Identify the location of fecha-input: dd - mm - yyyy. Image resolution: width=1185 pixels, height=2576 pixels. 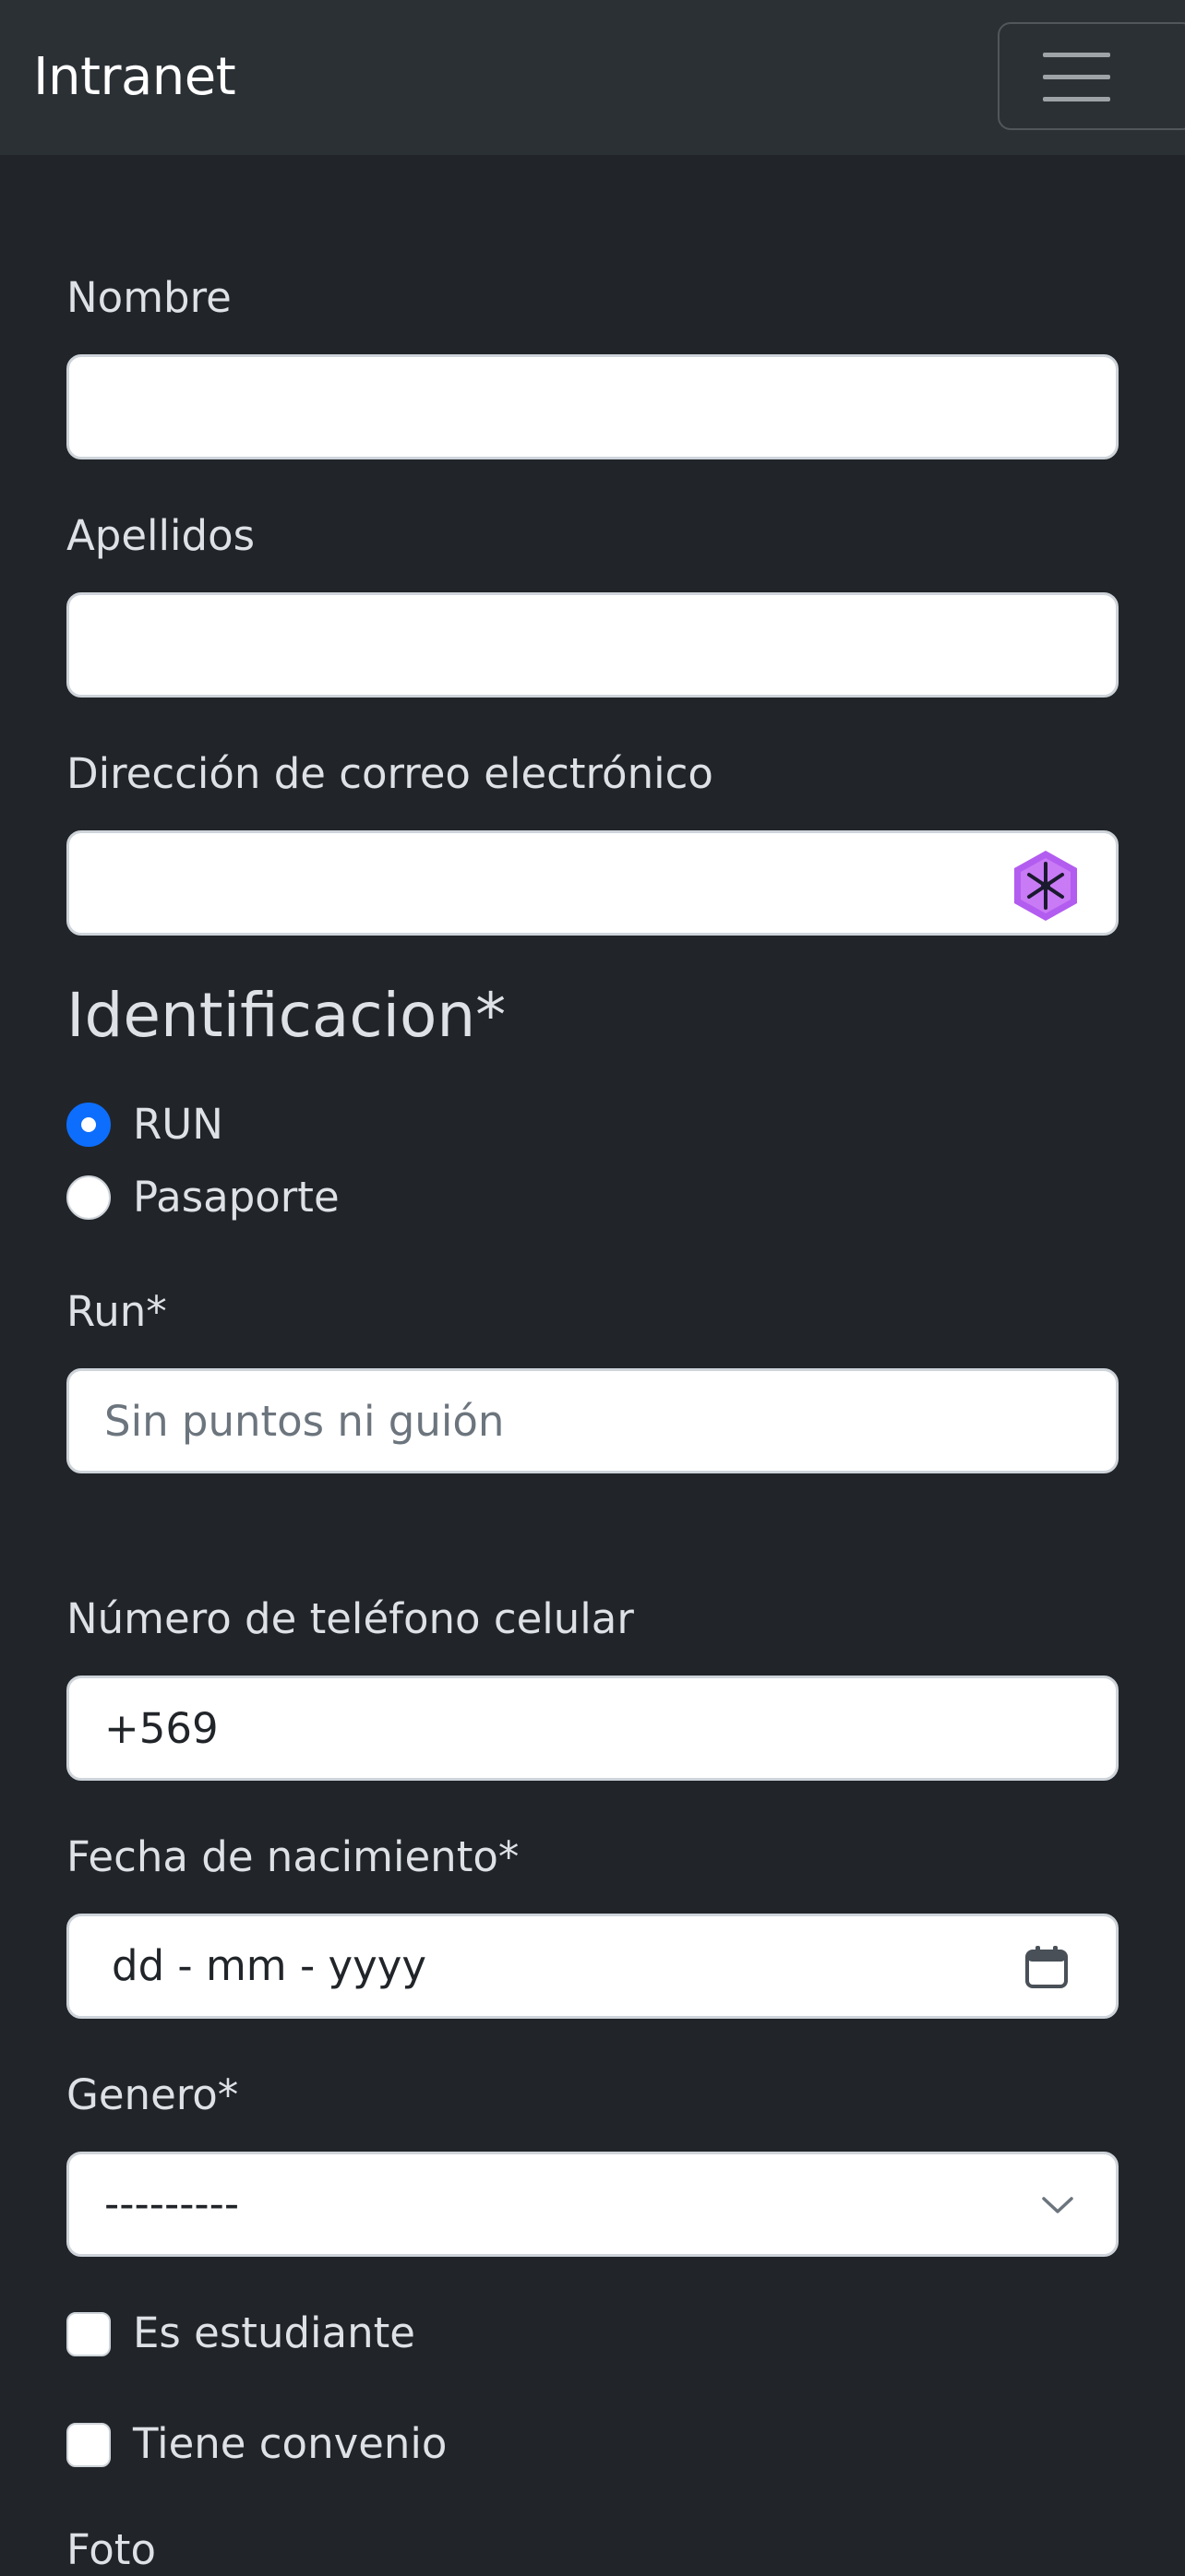
(592, 1967).